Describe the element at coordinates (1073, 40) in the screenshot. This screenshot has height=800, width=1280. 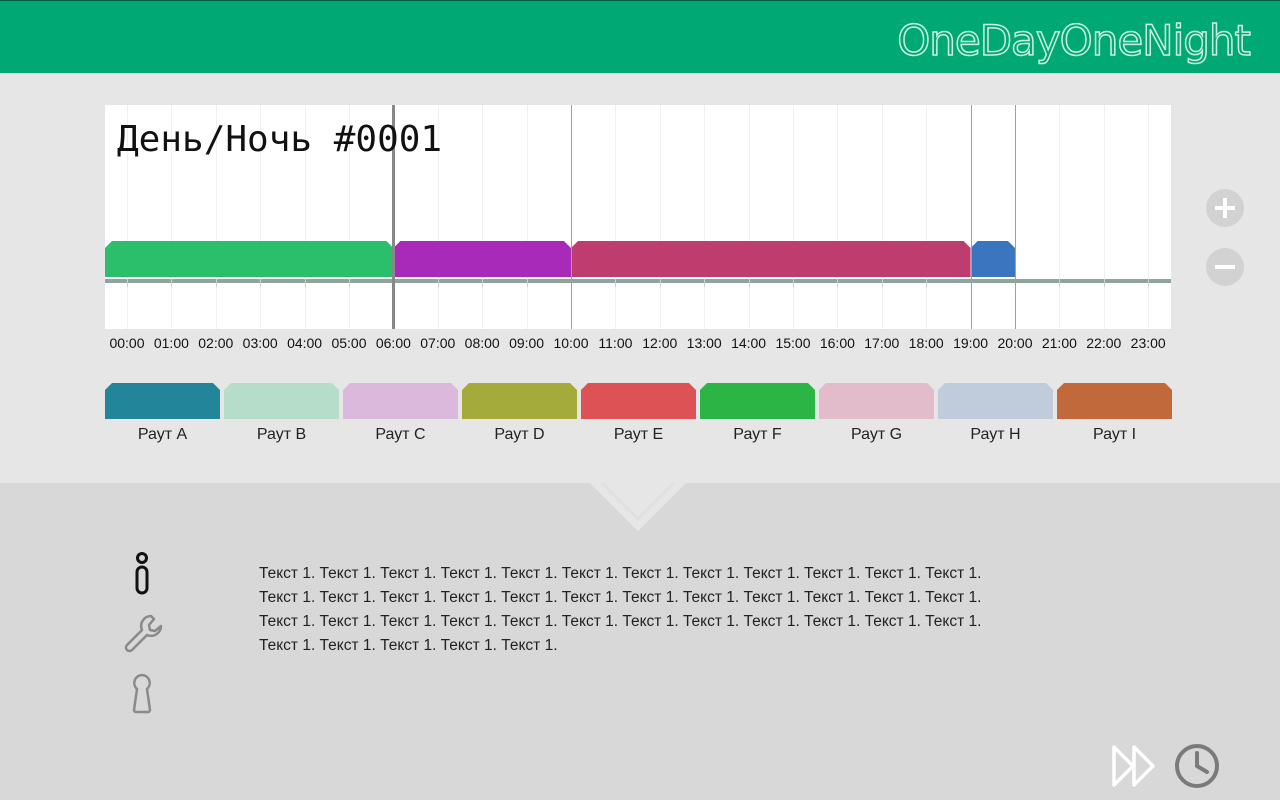
I see `app-logo: OneDayOneNight` at that location.